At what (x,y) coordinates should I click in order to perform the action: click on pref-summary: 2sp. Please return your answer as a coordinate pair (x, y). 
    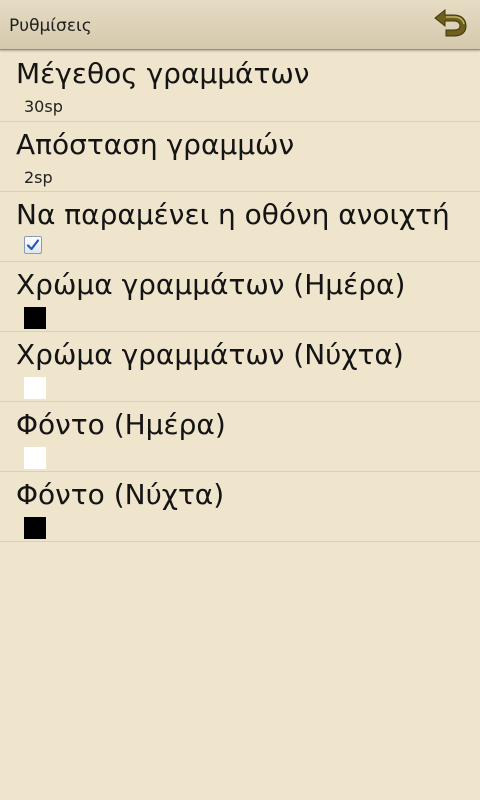
    Looking at the image, I should click on (38, 177).